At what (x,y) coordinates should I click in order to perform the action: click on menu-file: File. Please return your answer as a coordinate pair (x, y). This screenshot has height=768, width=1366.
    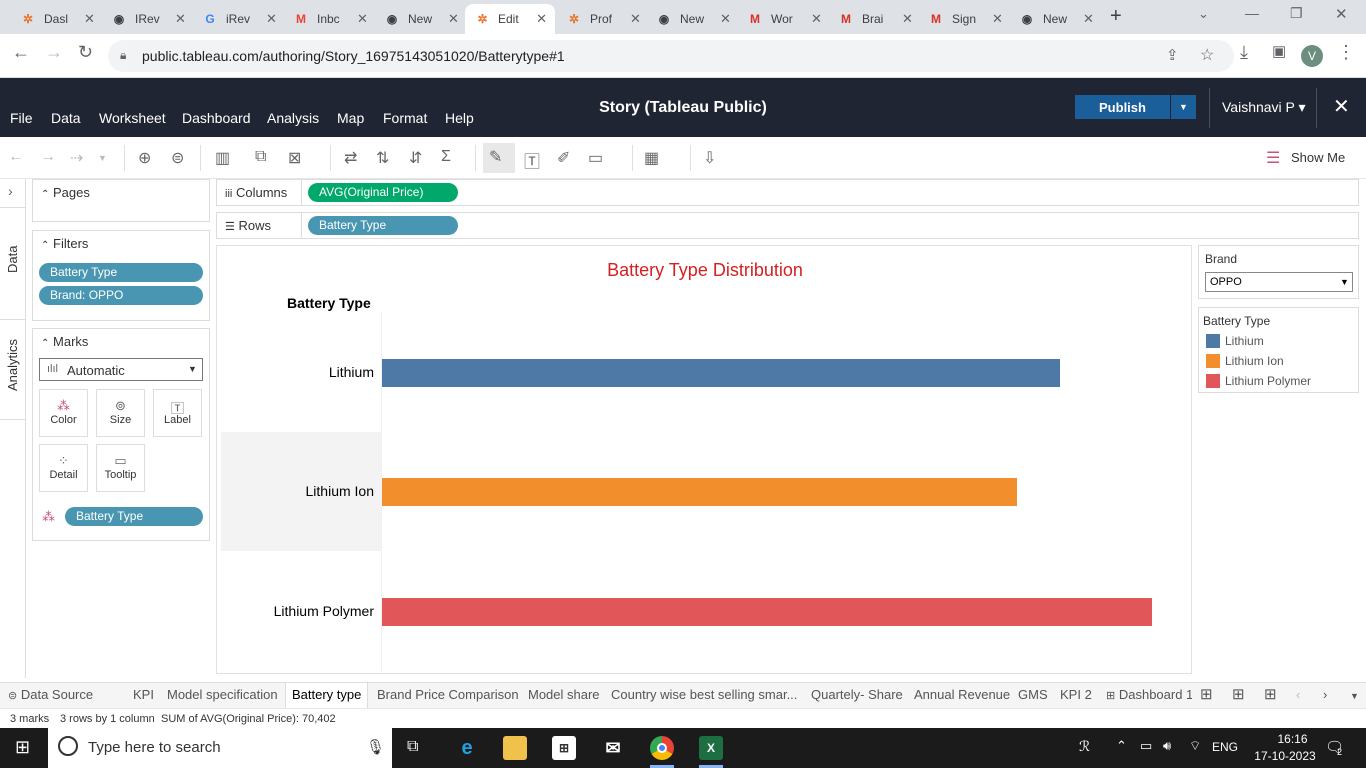
    Looking at the image, I should click on (21, 118).